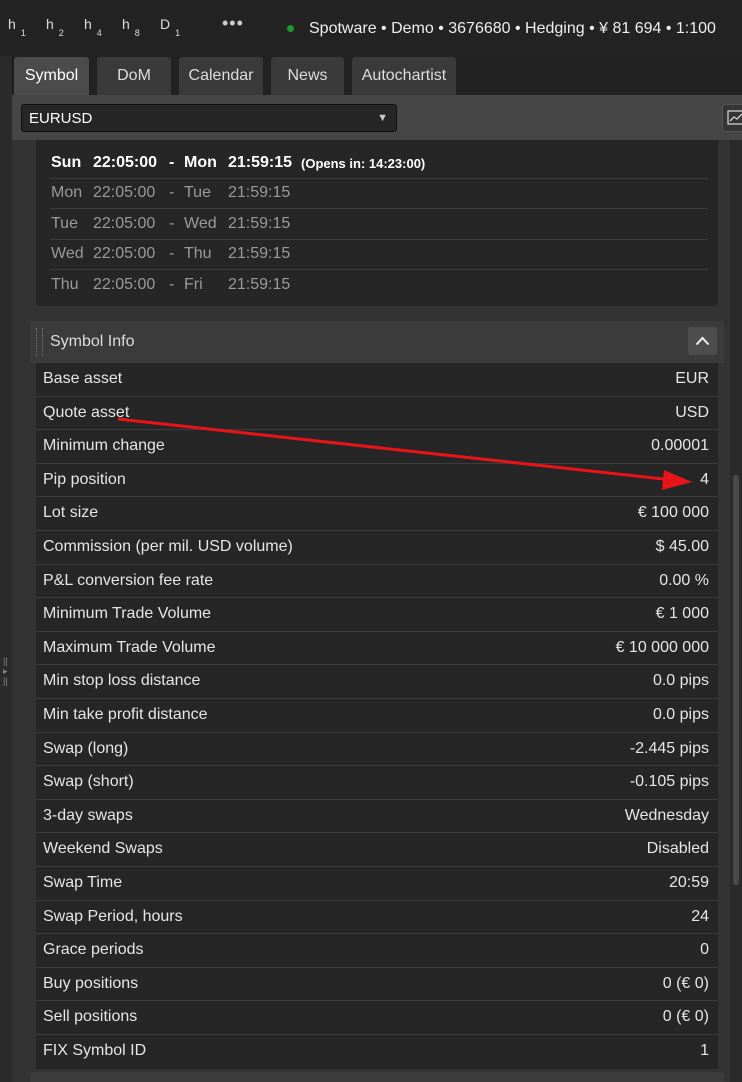  What do you see at coordinates (165, 24) in the screenshot?
I see `timeframe-letter: D` at bounding box center [165, 24].